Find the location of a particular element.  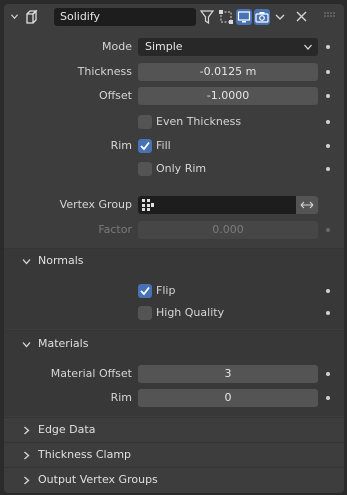

high-quality-row: High Quality is located at coordinates (174, 313).